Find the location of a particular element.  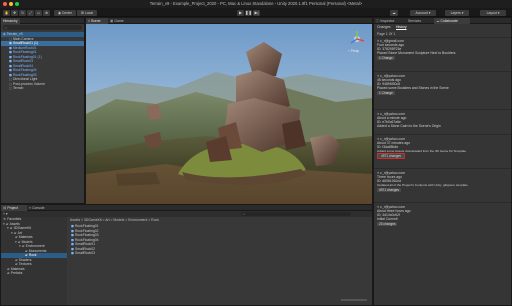

pivot-local-toggle: ⊞ Local is located at coordinates (87, 12).